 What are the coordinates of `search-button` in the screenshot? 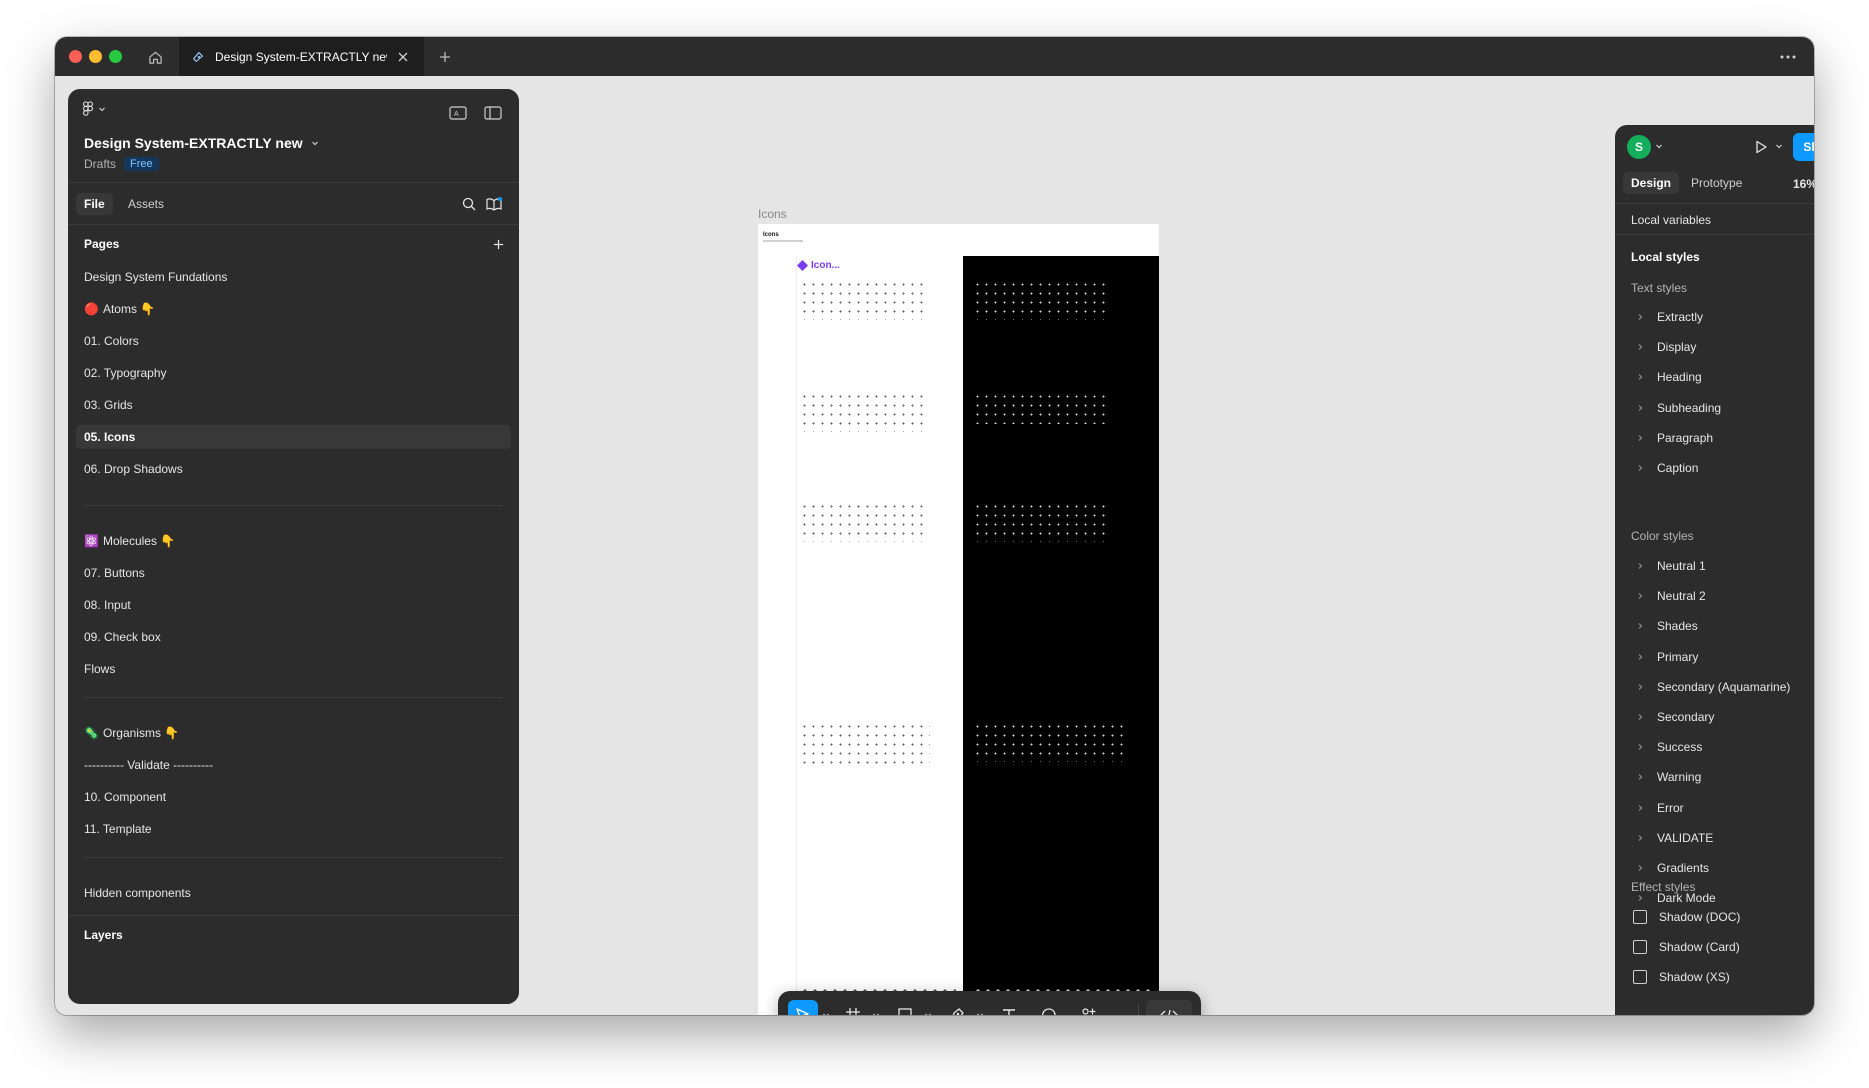 It's located at (469, 204).